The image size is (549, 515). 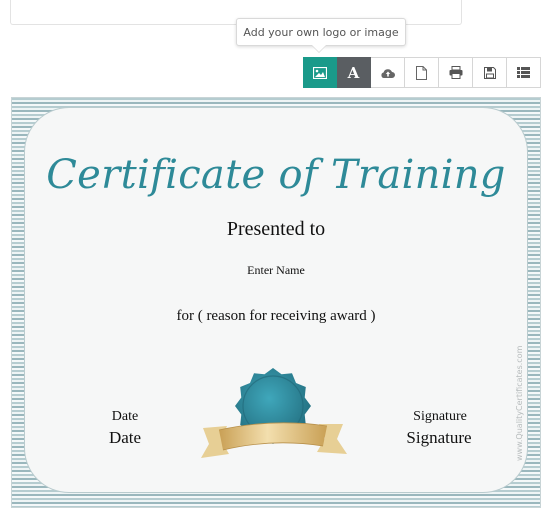 I want to click on floppy-disk-icon, so click(x=489, y=72).